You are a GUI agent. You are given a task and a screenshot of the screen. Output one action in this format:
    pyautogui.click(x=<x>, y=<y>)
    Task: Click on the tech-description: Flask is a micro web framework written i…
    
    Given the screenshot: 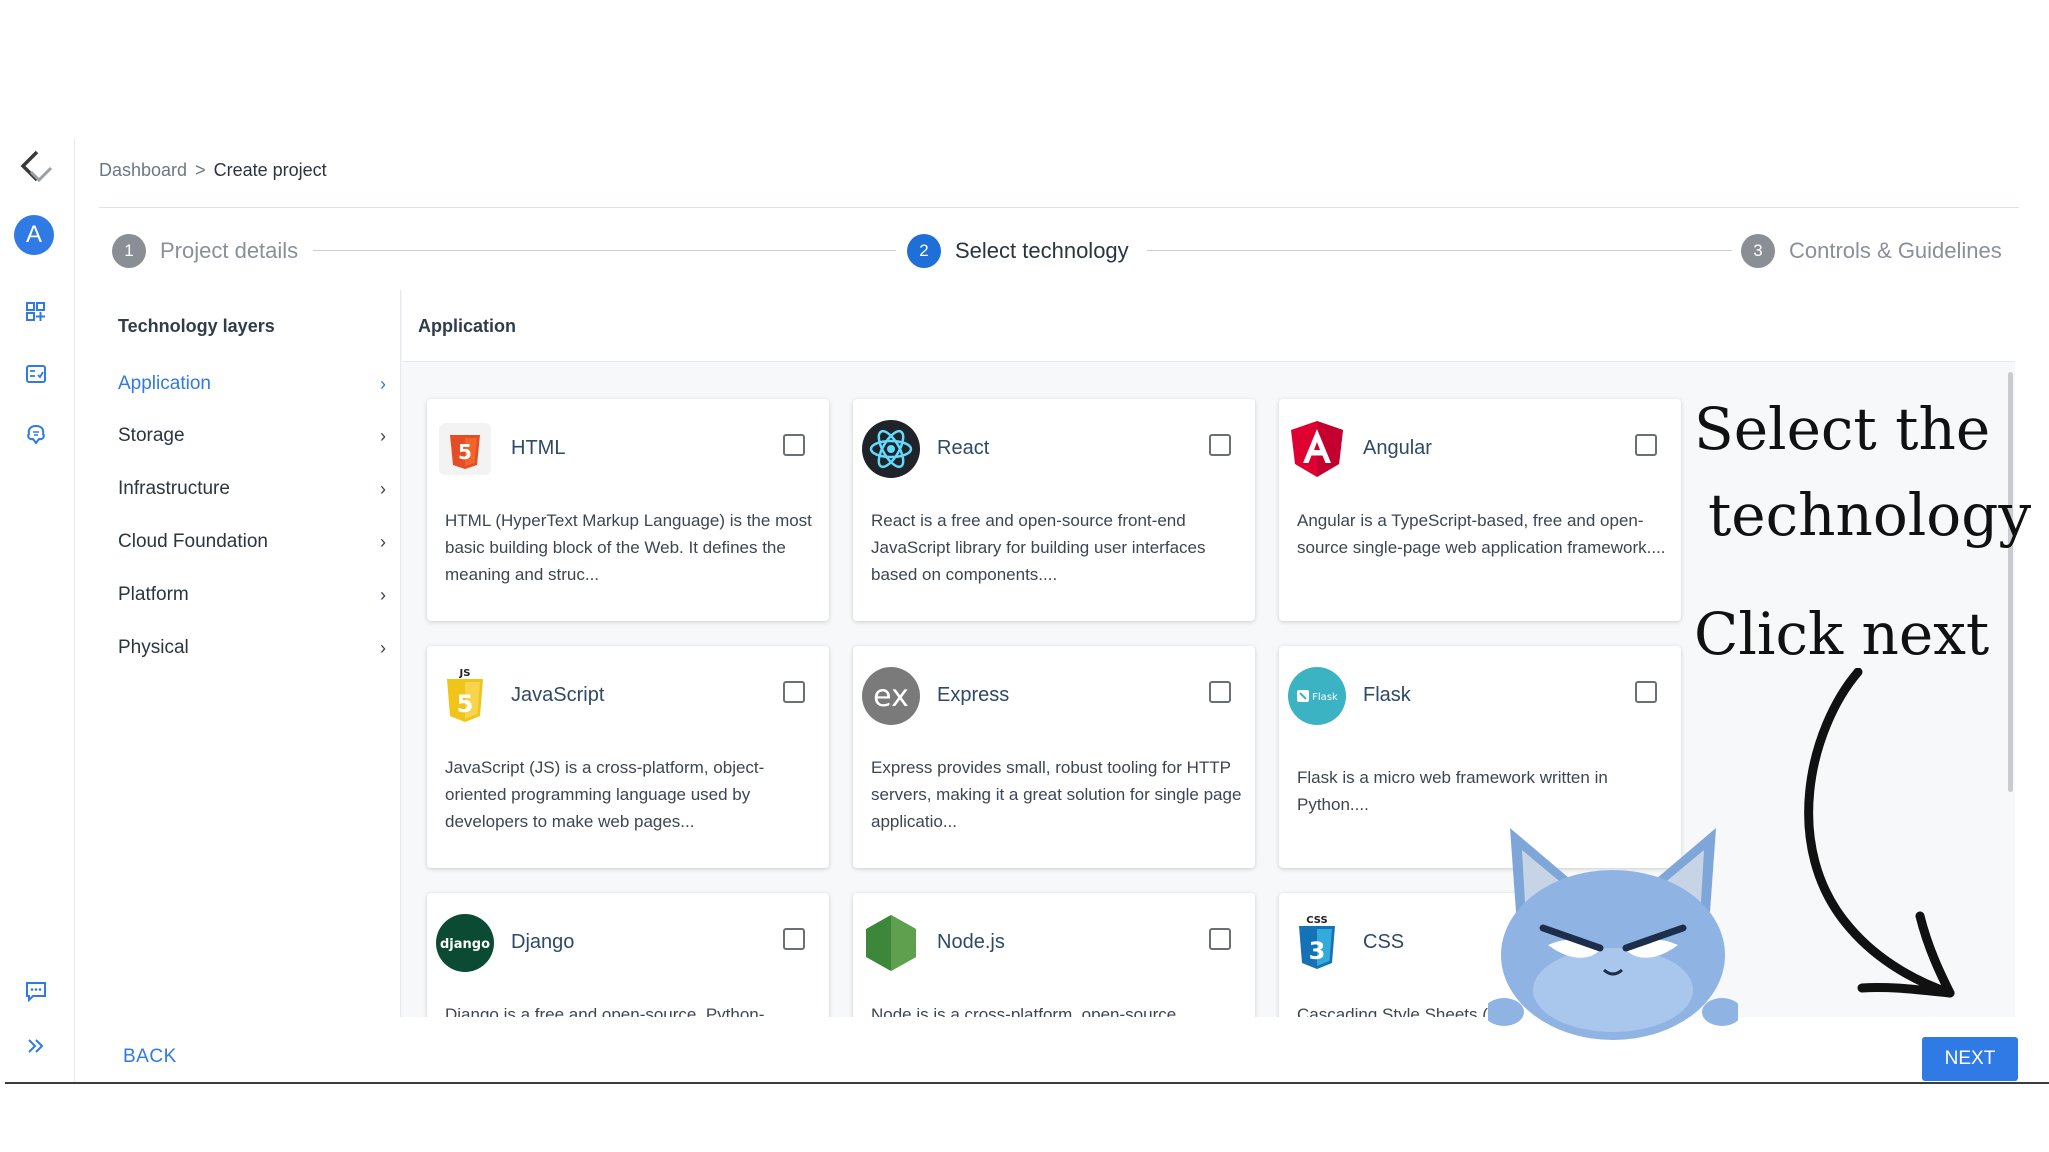 What is the action you would take?
    pyautogui.click(x=1452, y=791)
    